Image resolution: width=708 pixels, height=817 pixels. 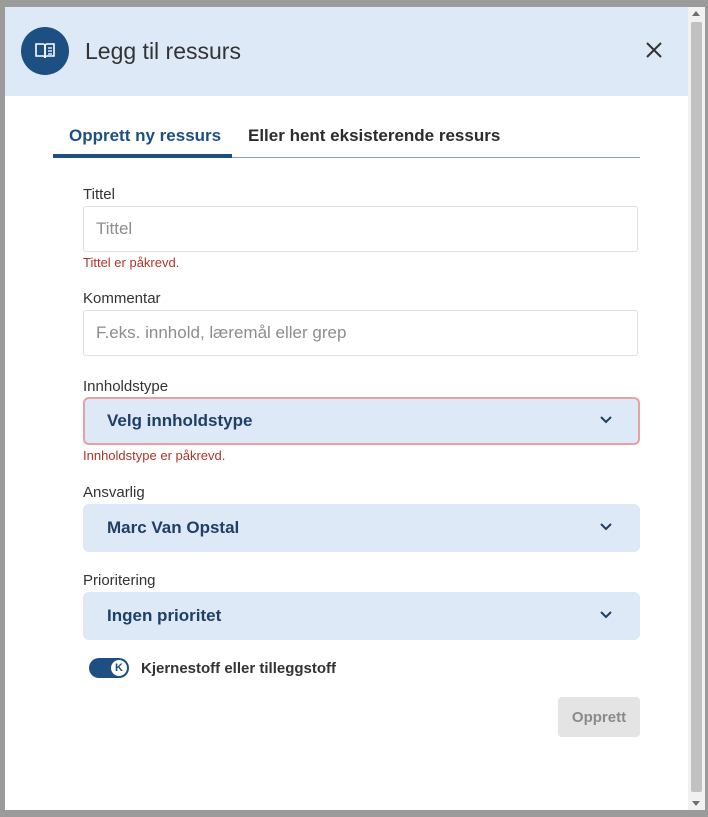 I want to click on toggle-knob: K, so click(x=119, y=668).